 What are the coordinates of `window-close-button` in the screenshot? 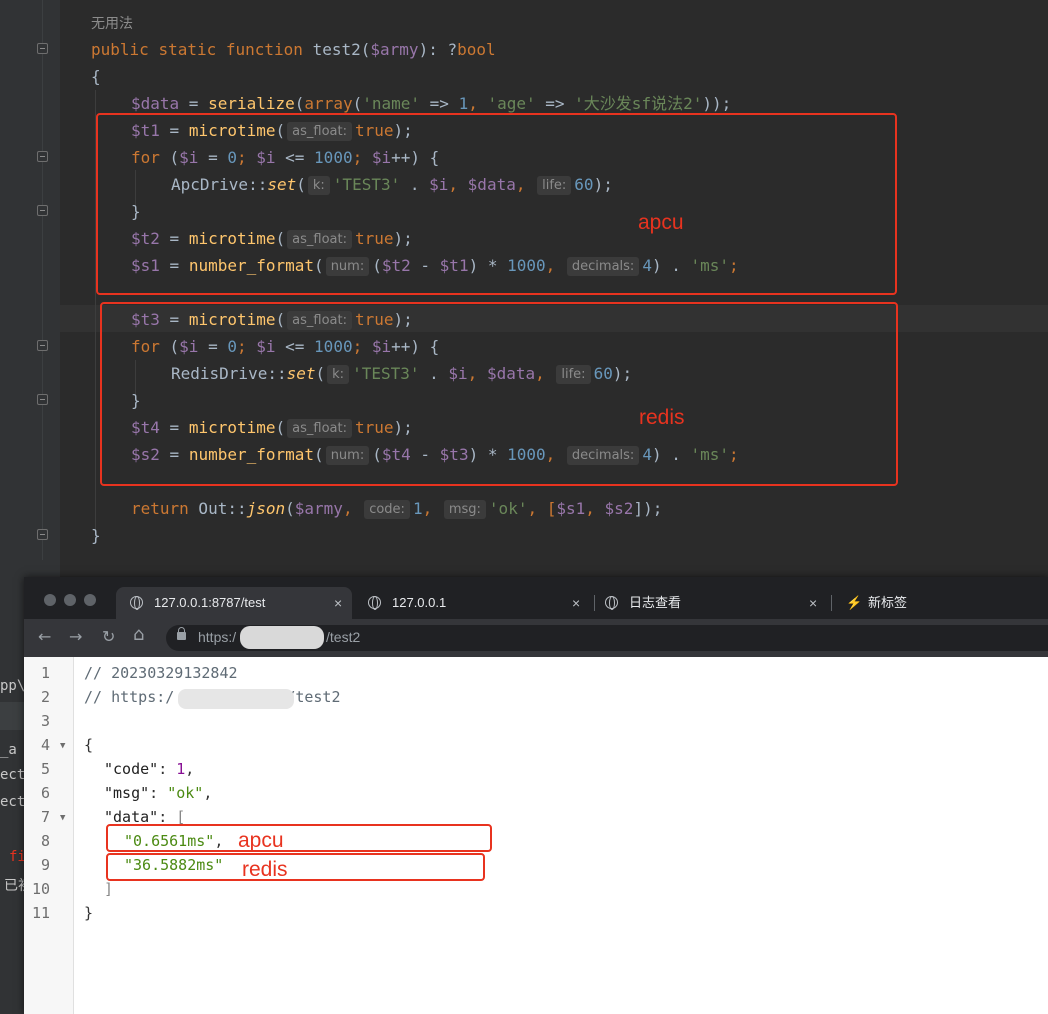 It's located at (50, 600).